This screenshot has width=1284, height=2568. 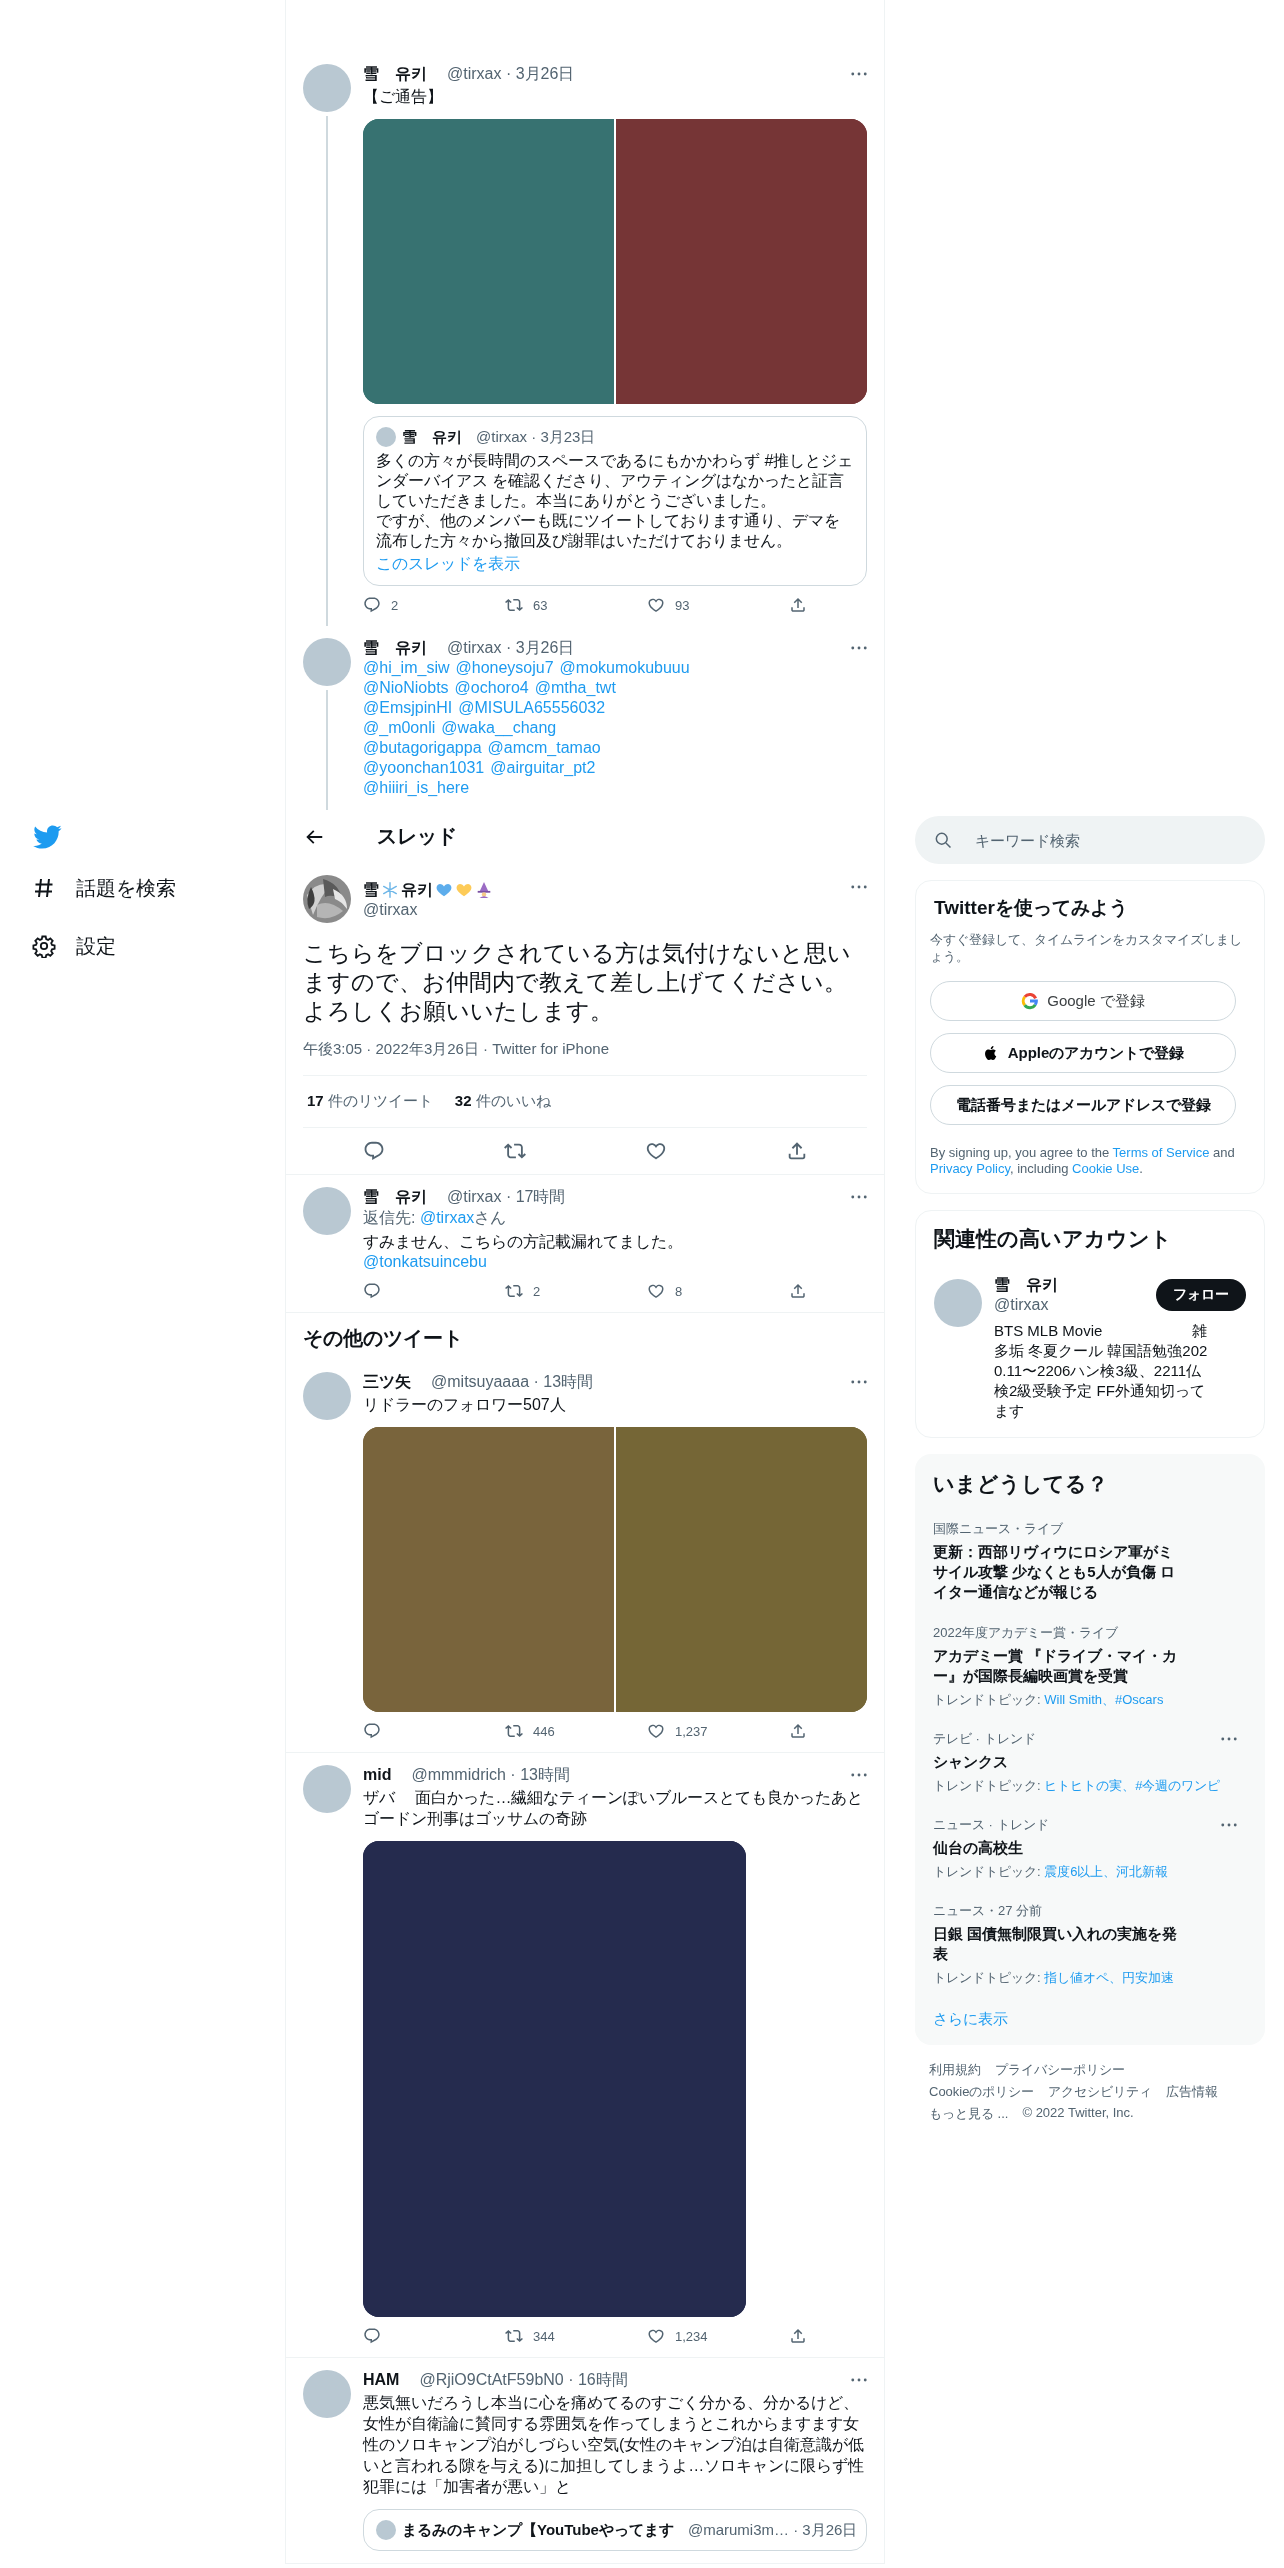 What do you see at coordinates (1083, 1161) in the screenshot?
I see `legal-text: By signing up, you agree to the Terms of Service and Privacy Policy, including Cookie Use.` at bounding box center [1083, 1161].